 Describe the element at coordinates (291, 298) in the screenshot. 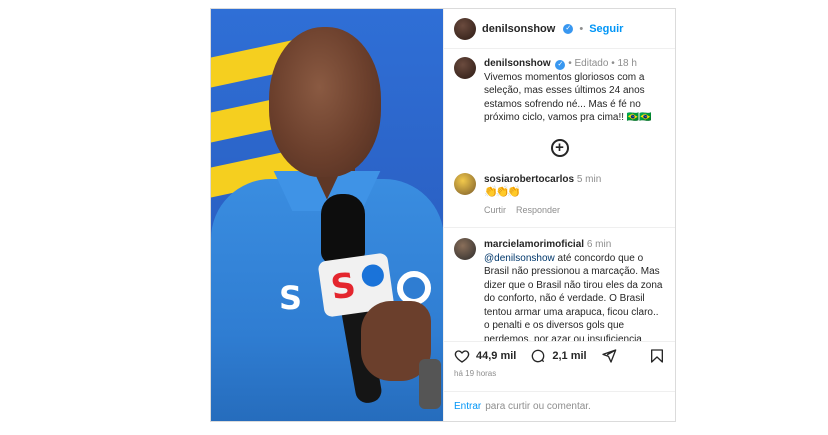

I see `shirt-logo: S` at that location.